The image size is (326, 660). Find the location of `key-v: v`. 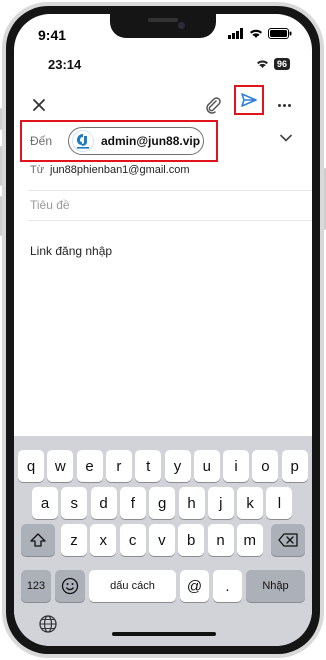

key-v: v is located at coordinates (161, 540).